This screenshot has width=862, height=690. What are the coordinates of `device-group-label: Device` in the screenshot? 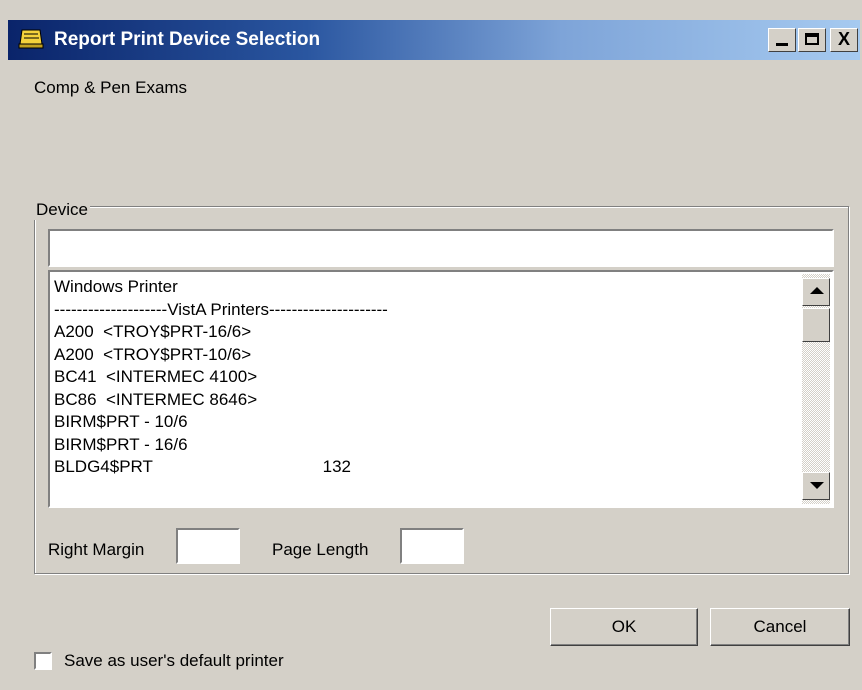 It's located at (62, 210).